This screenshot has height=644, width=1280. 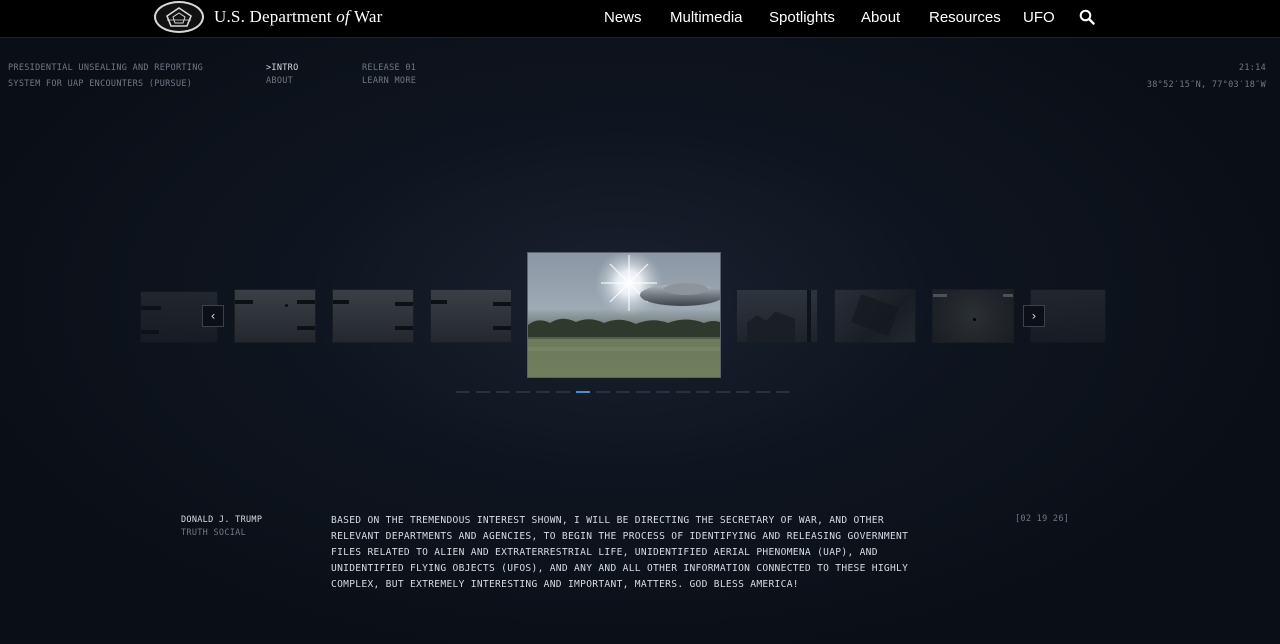 What do you see at coordinates (1039, 17) in the screenshot?
I see `nav-link-ufo: UFO` at bounding box center [1039, 17].